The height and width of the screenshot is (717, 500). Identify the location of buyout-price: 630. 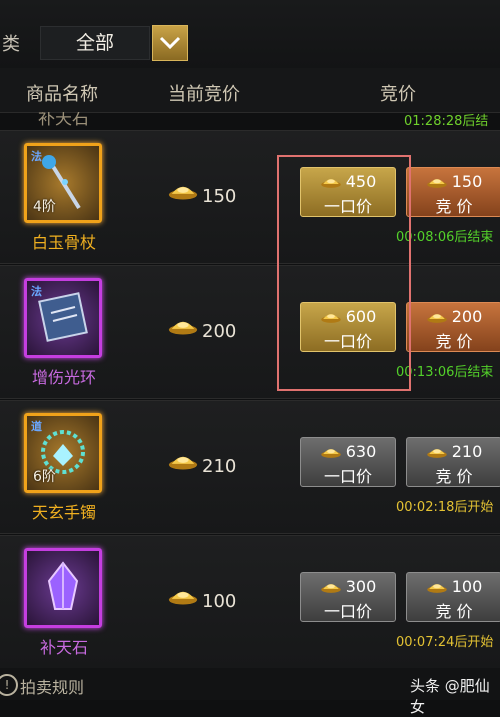
(361, 451).